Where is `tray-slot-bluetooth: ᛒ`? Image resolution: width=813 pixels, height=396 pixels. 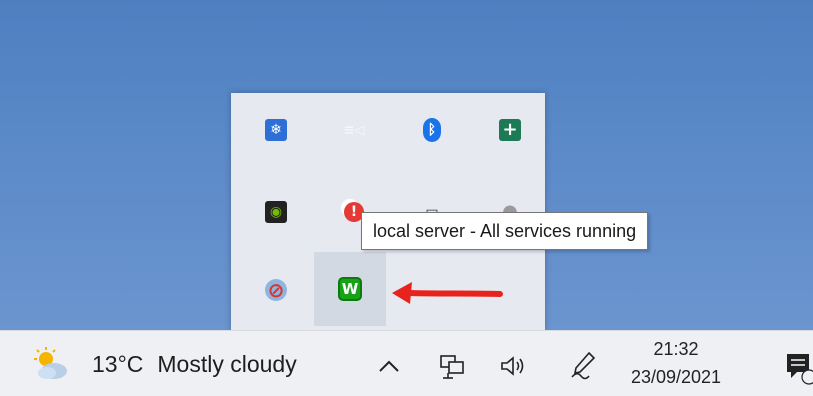 tray-slot-bluetooth: ᛒ is located at coordinates (432, 130).